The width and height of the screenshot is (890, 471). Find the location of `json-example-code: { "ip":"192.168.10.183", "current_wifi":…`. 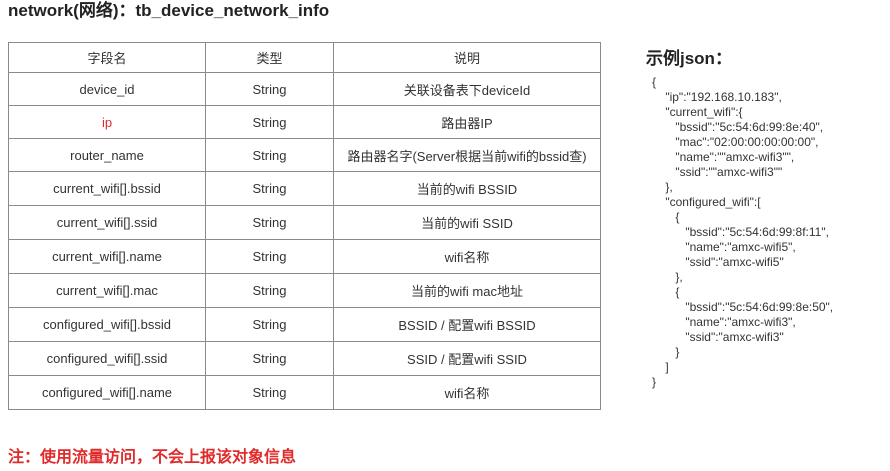

json-example-code: { "ip":"192.168.10.183", "current_wifi":… is located at coordinates (742, 232).